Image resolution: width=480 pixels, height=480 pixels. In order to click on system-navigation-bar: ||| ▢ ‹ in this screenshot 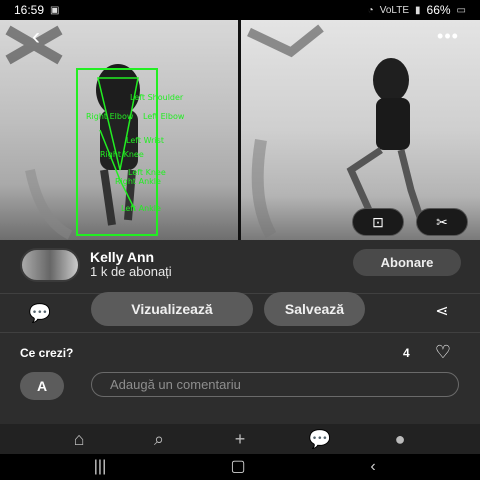, I will do `click(240, 467)`.